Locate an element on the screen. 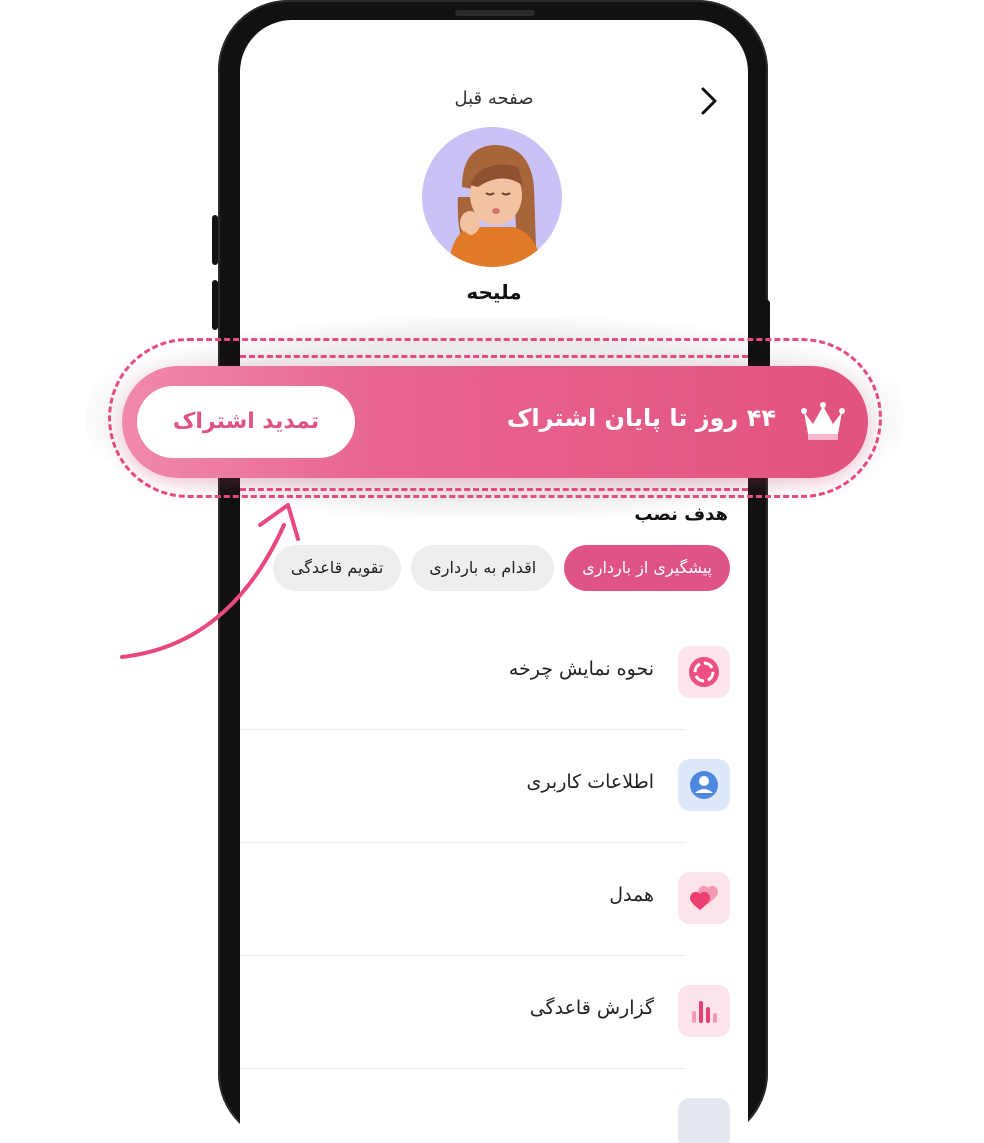 The image size is (984, 1143). avatar is located at coordinates (492, 197).